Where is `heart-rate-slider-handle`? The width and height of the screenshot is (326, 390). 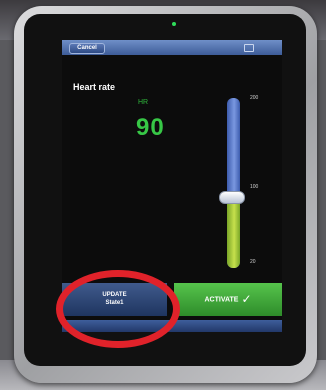
heart-rate-slider-handle is located at coordinates (232, 197).